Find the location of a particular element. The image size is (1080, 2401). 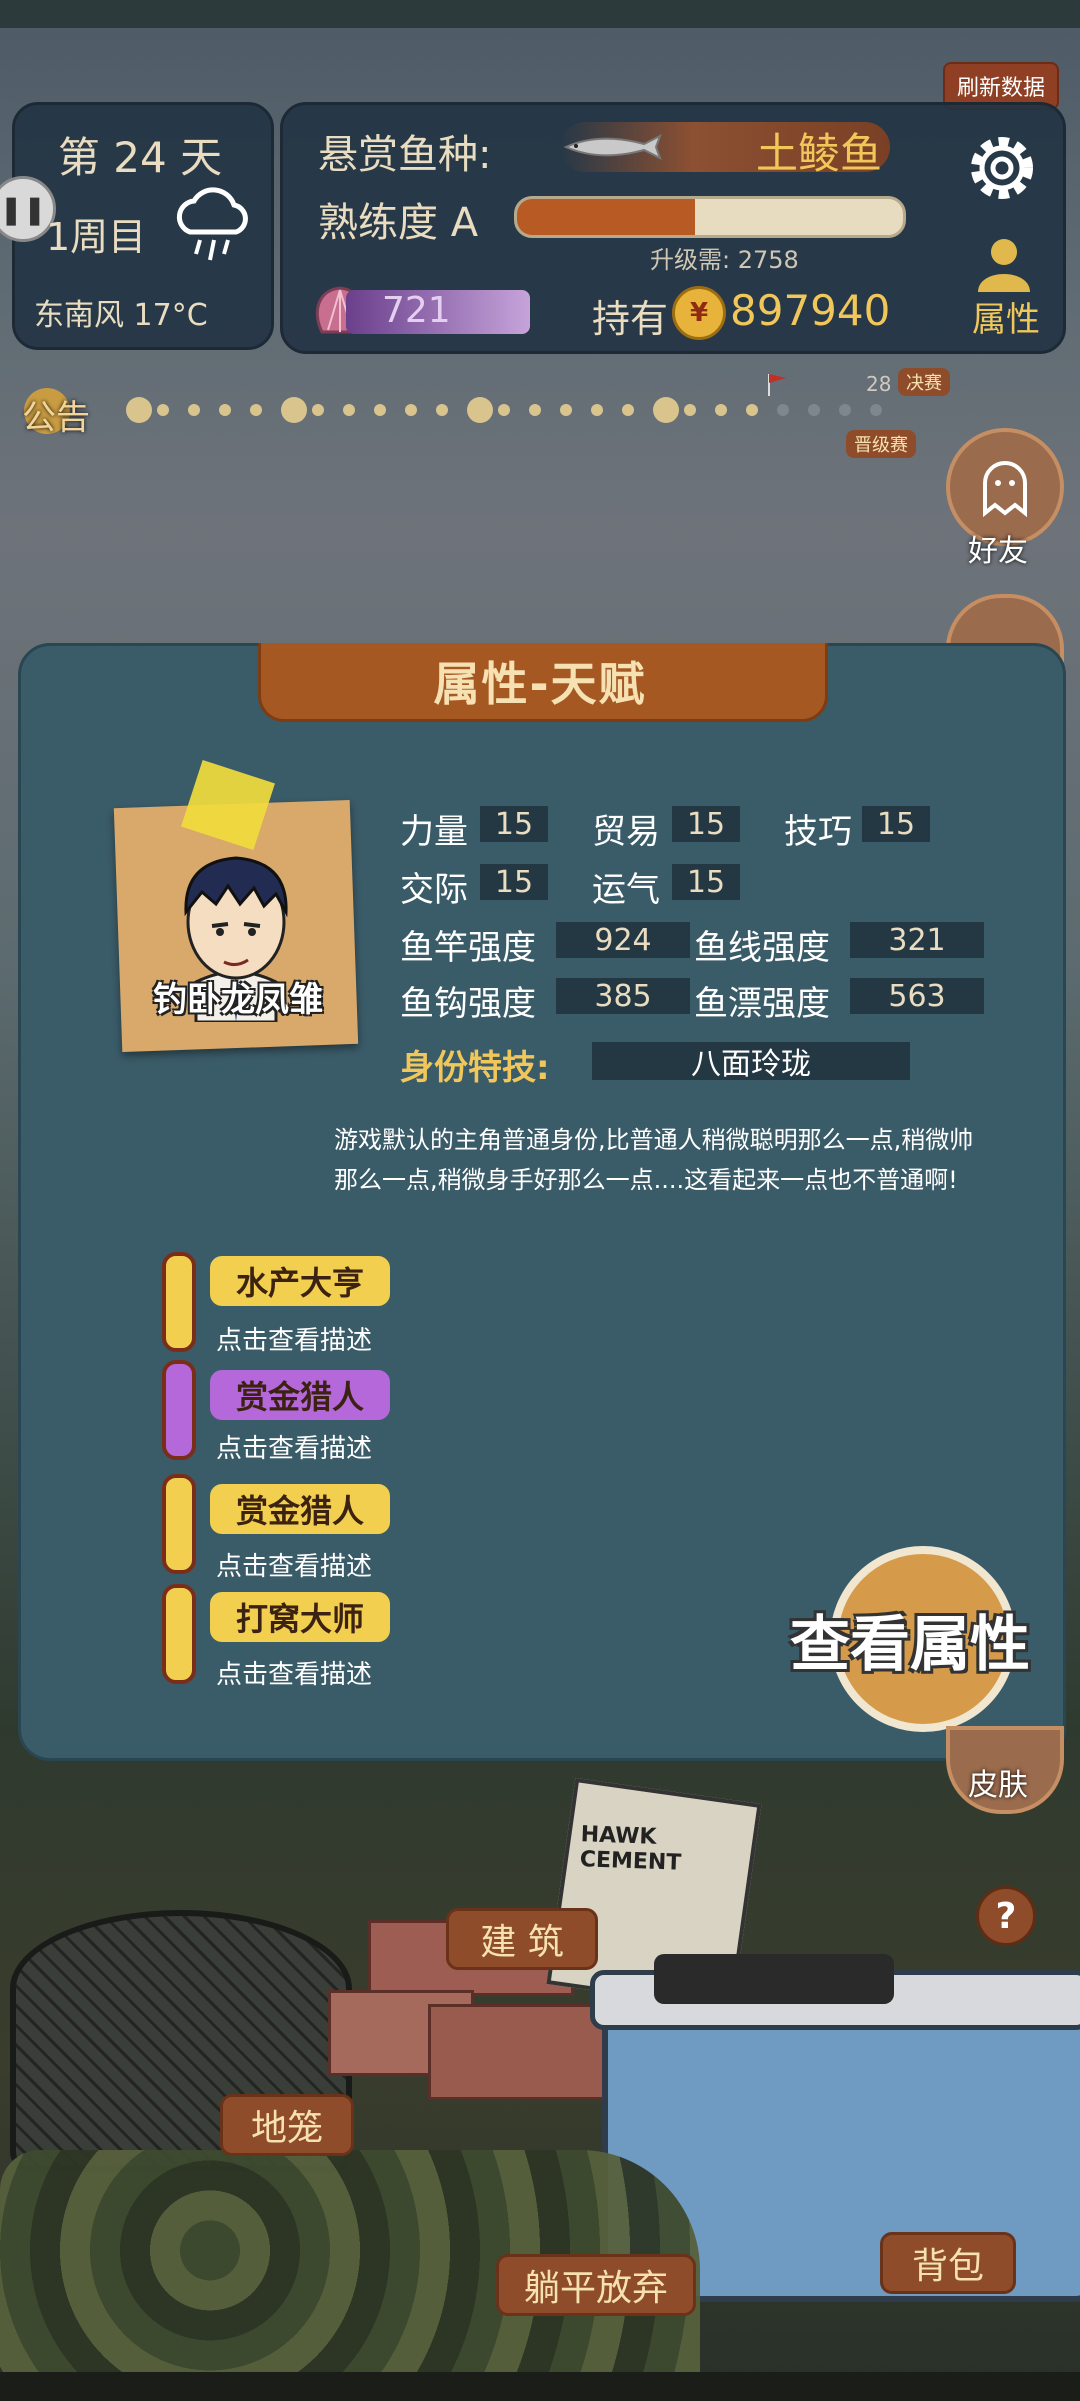

friends-label: 好友 is located at coordinates (998, 548).